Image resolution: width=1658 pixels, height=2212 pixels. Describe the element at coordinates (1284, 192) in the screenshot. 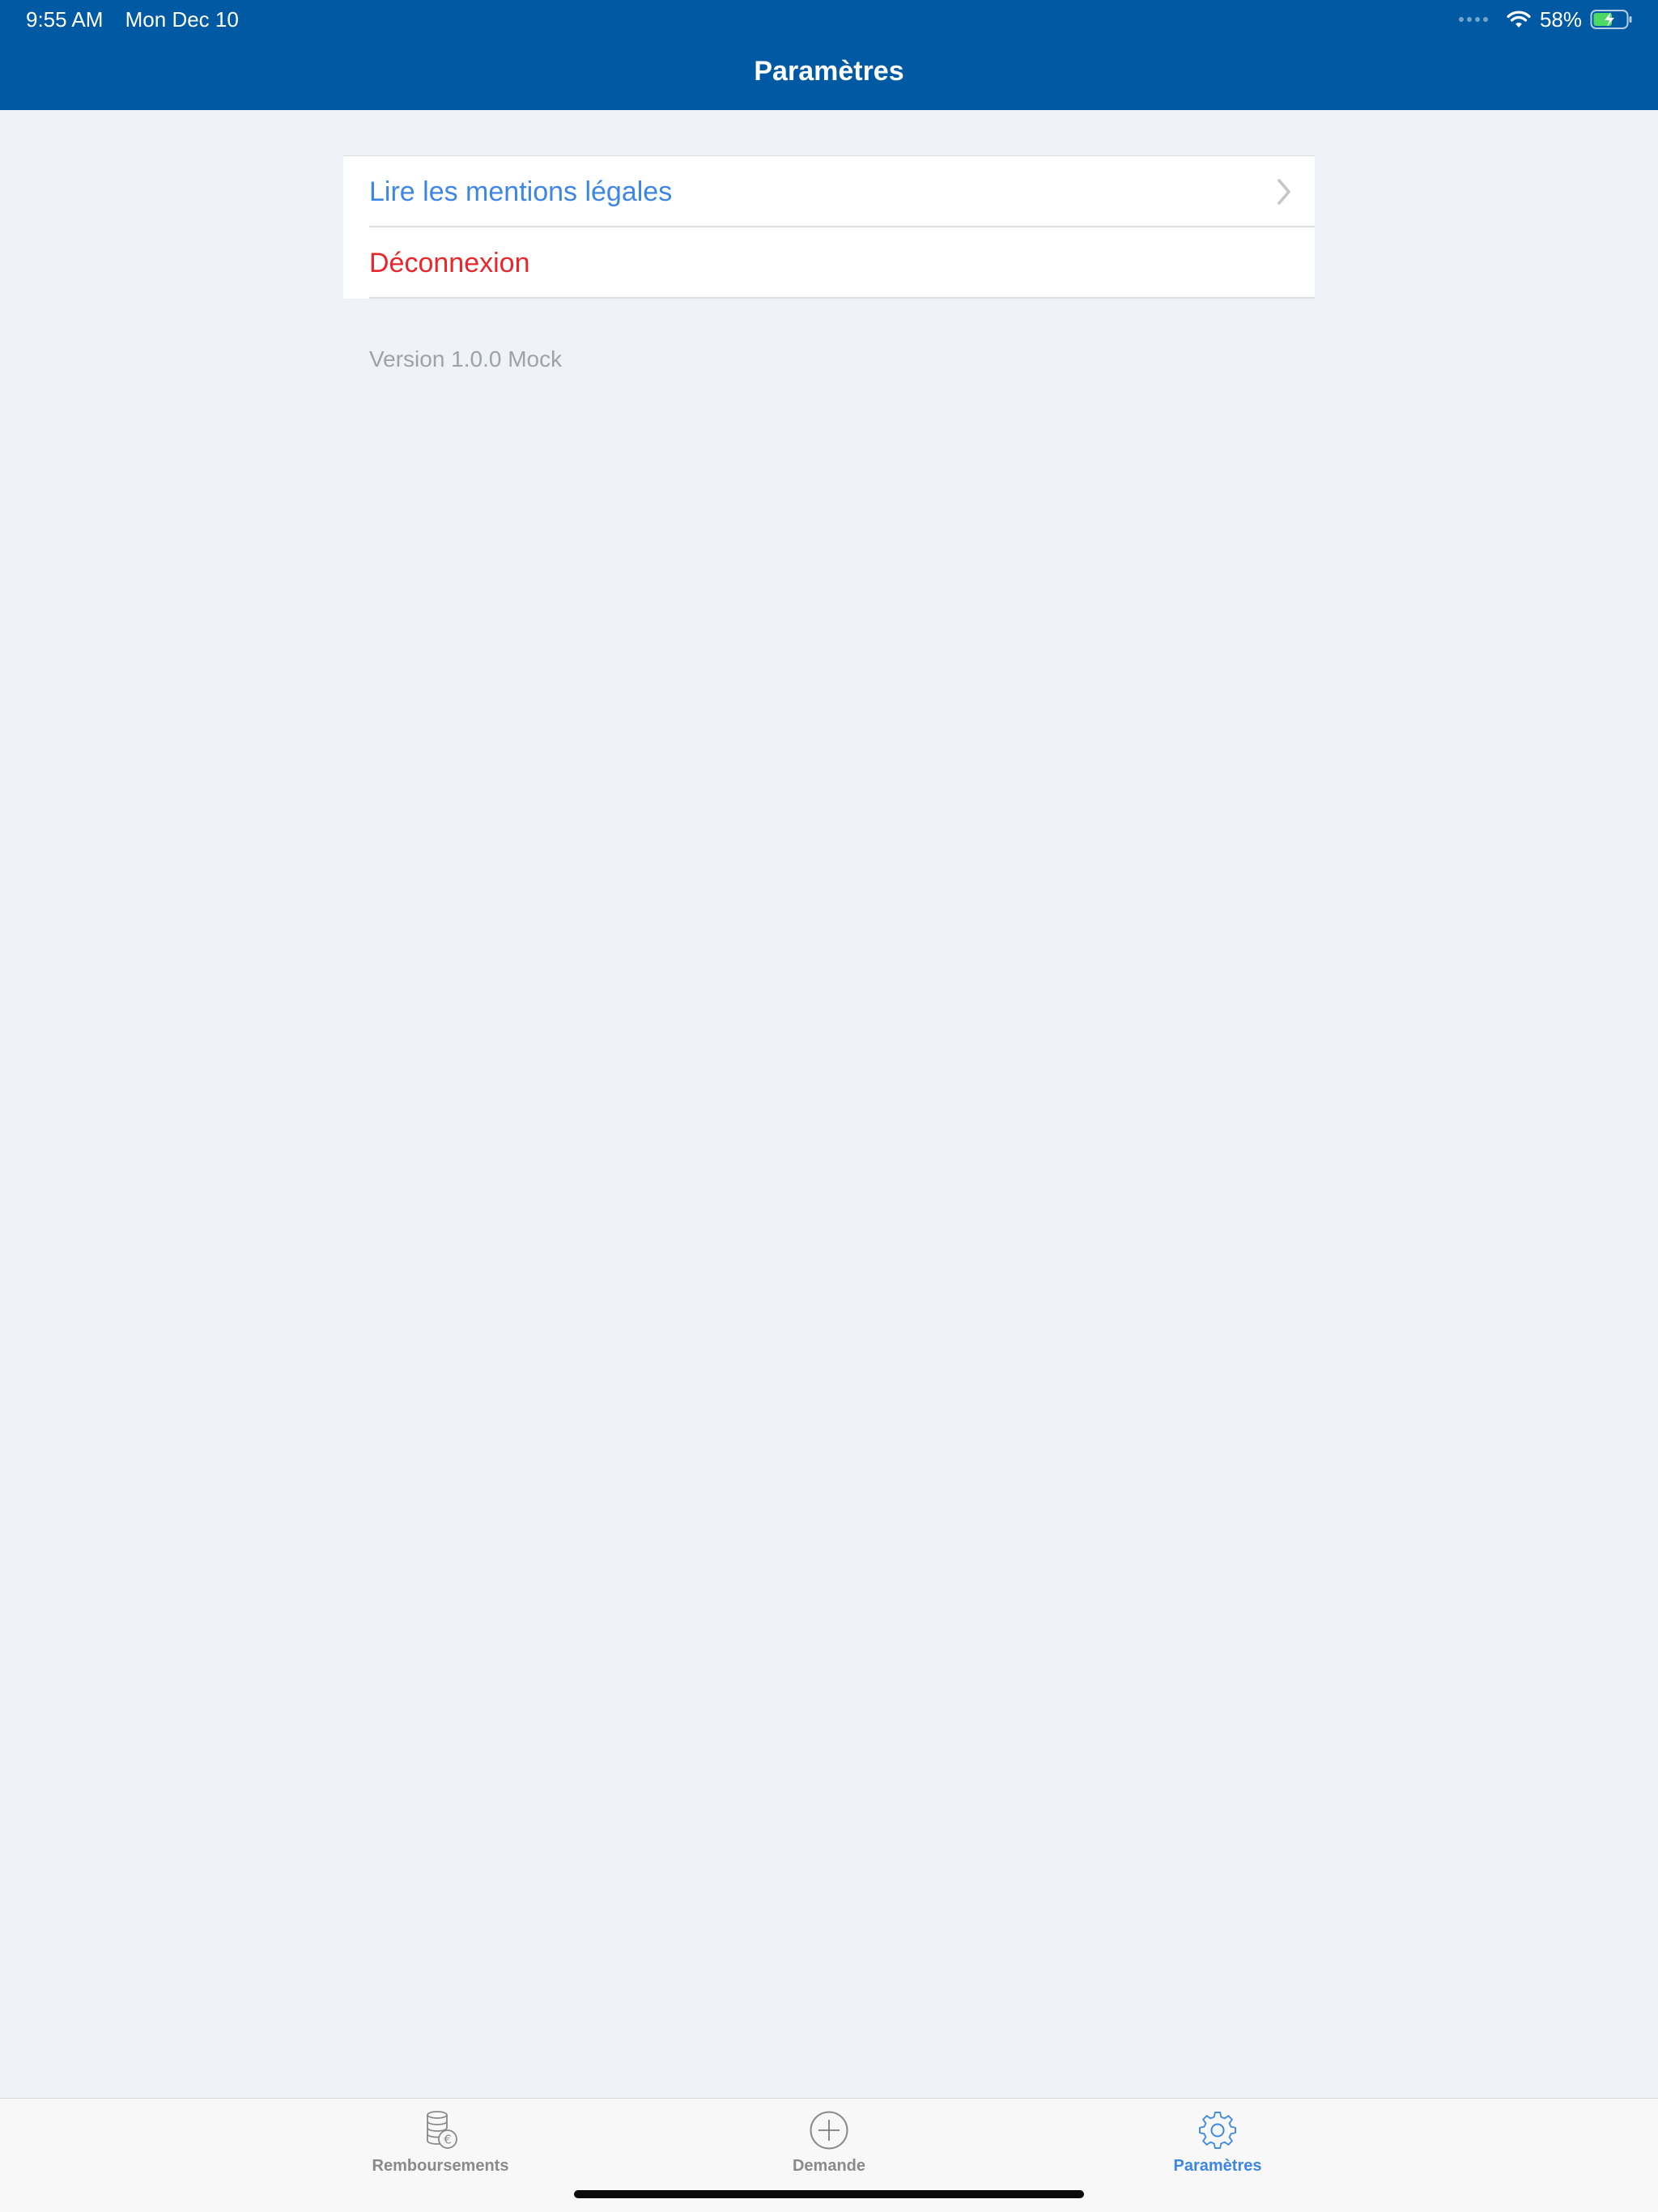

I see `chevron-right-icon` at that location.